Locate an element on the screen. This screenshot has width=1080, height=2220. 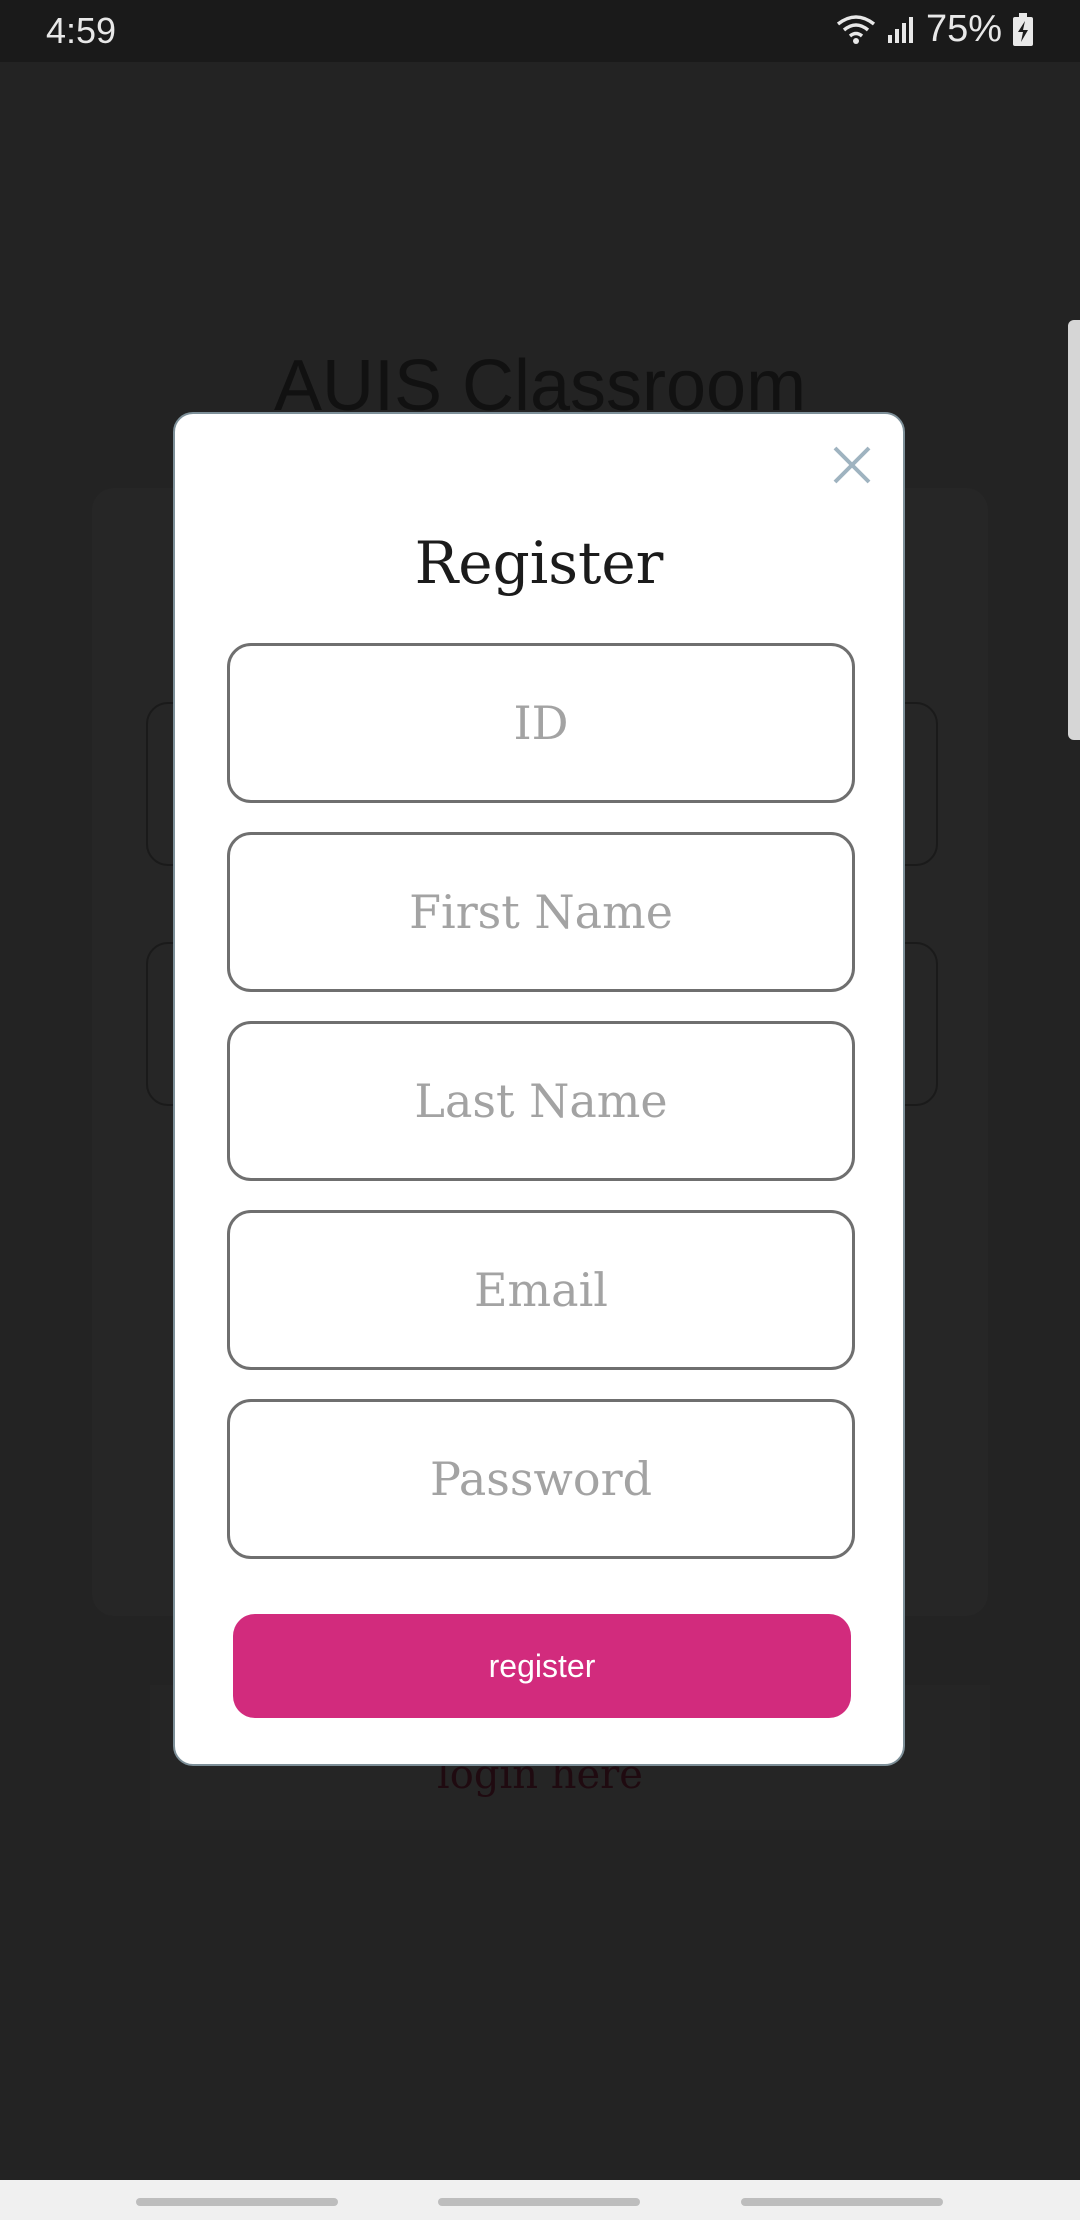
nav-home-button is located at coordinates (539, 2202).